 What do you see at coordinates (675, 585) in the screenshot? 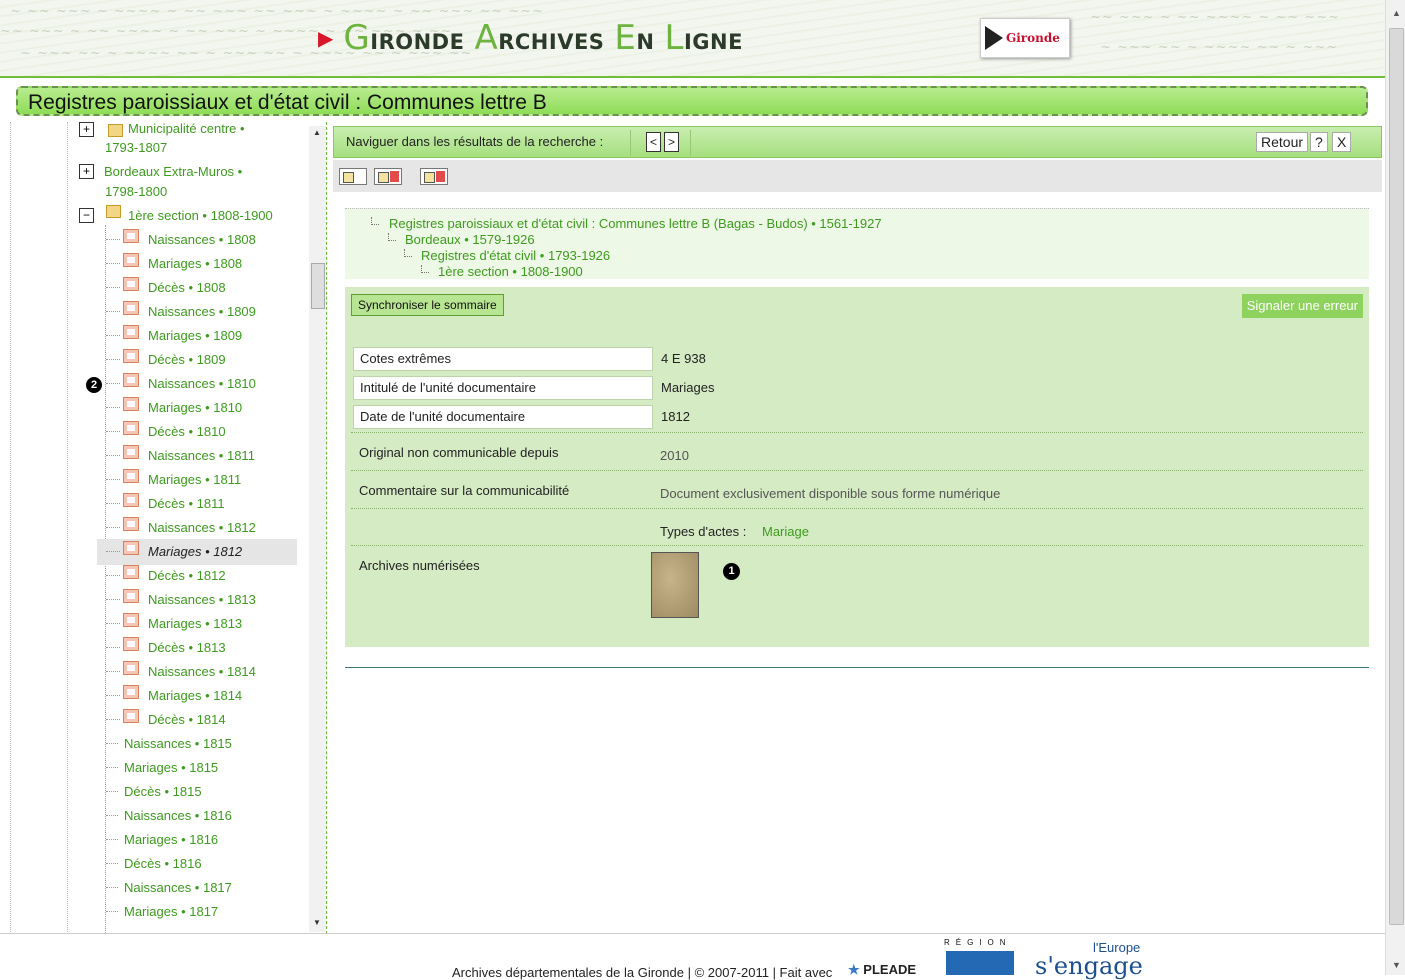
I see `digitized-archive-thumbnail` at bounding box center [675, 585].